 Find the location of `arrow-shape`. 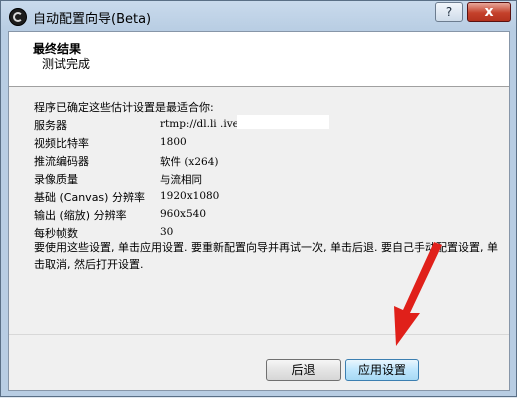

arrow-shape is located at coordinates (418, 294).